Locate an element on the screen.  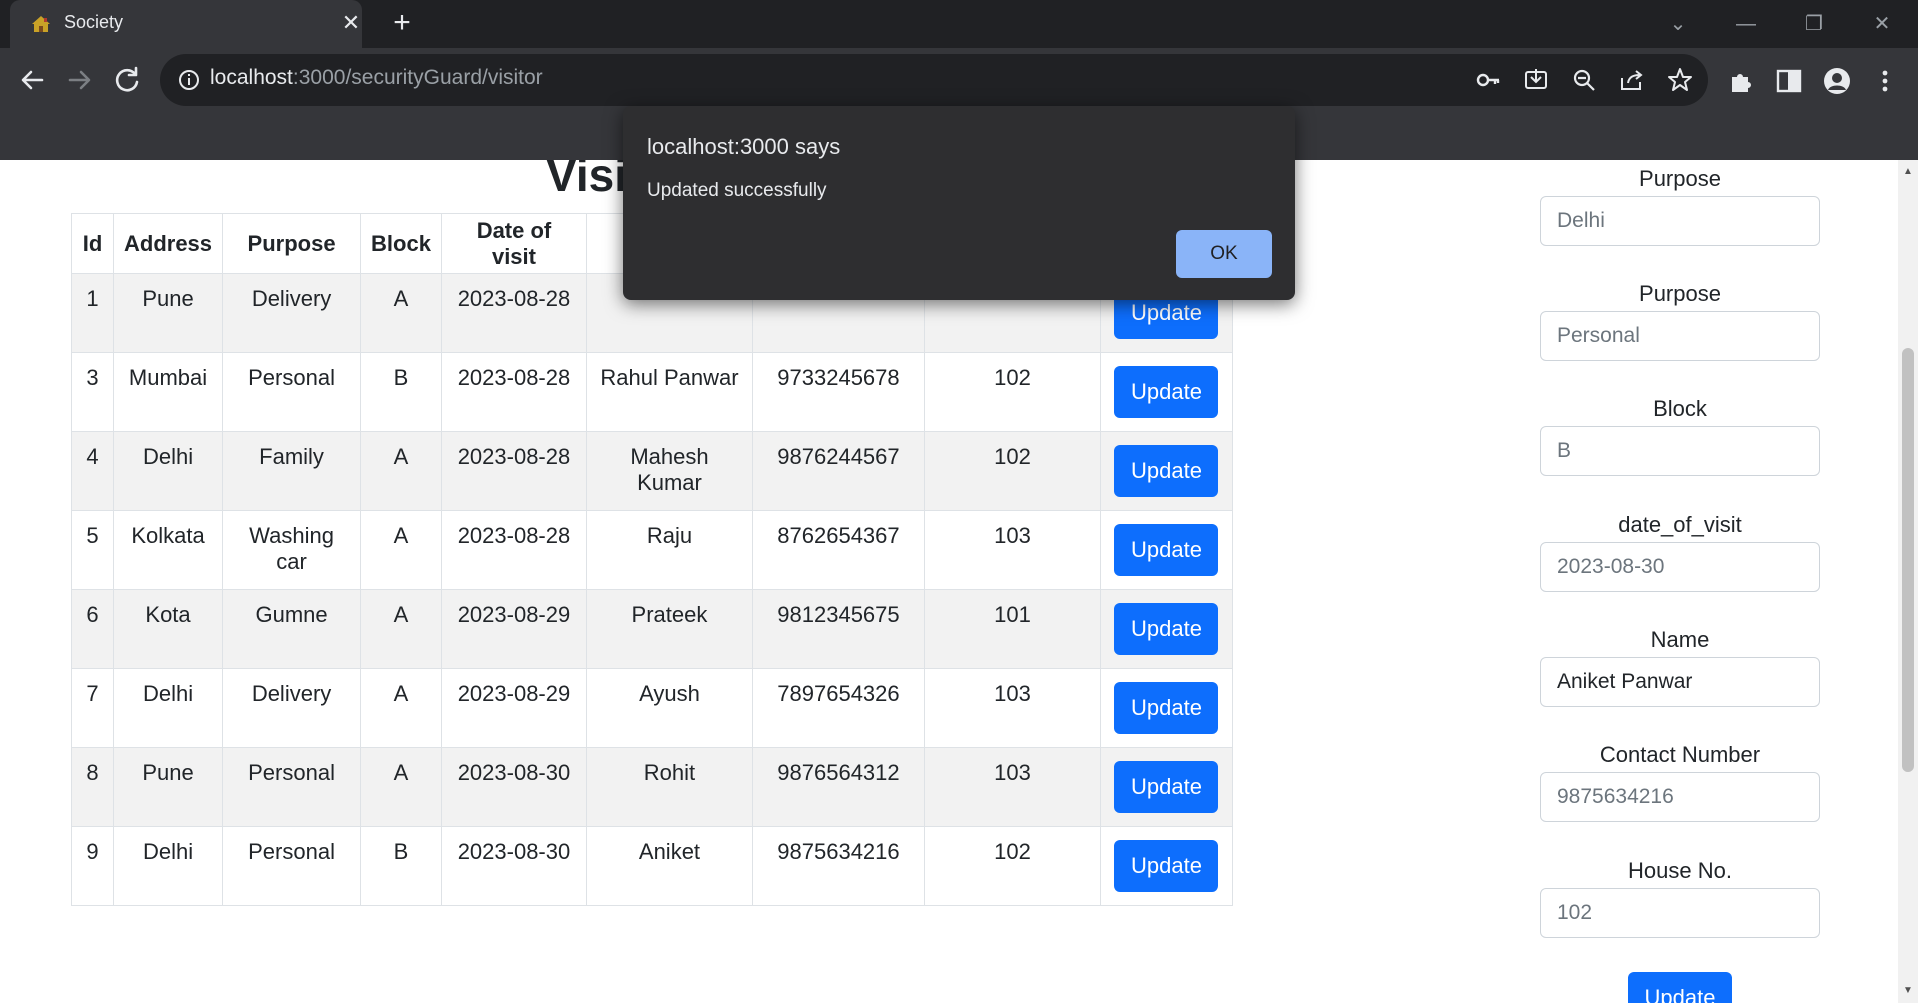
reload-icon is located at coordinates (127, 80).